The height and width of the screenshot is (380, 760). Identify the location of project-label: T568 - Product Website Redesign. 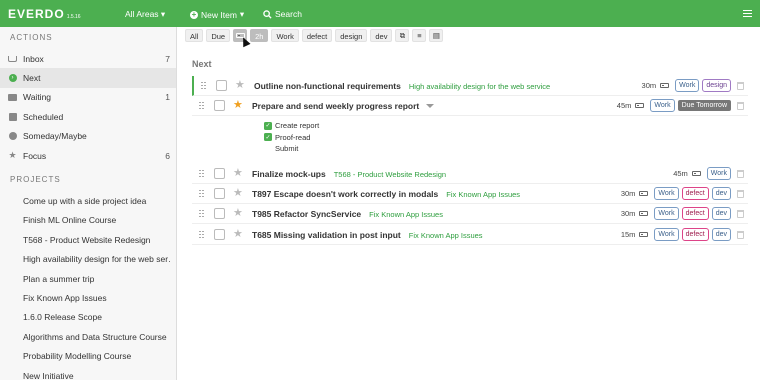
(87, 239).